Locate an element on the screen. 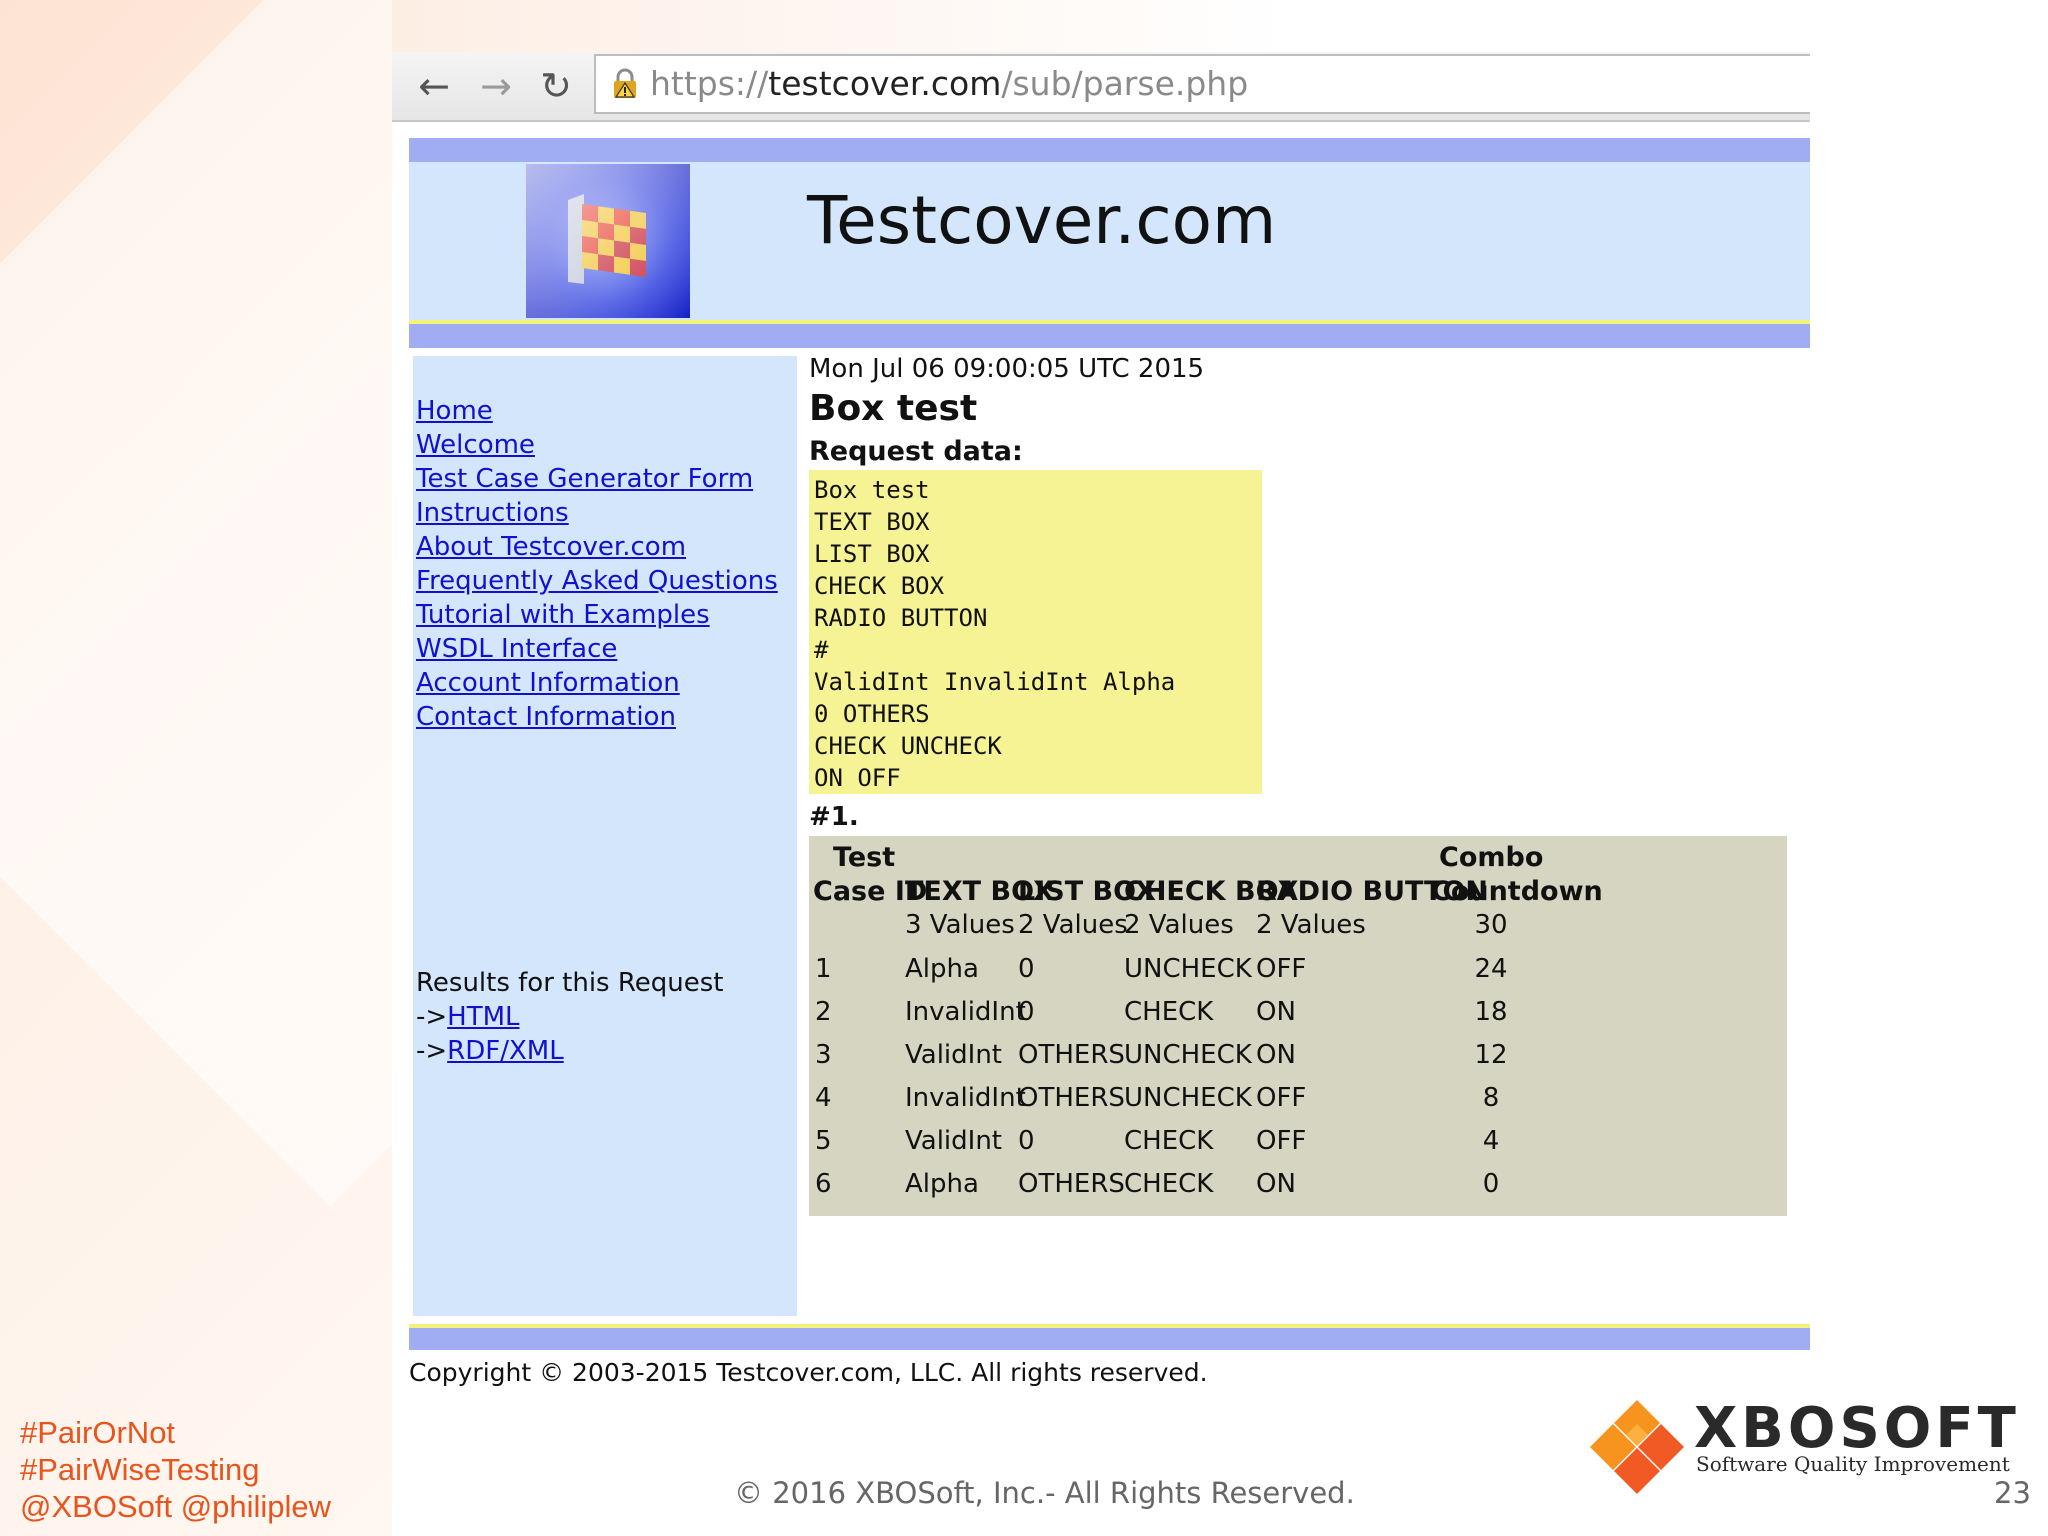 Image resolution: width=2048 pixels, height=1536 pixels. table-cell-combo-countdown: 8 is located at coordinates (1491, 1098).